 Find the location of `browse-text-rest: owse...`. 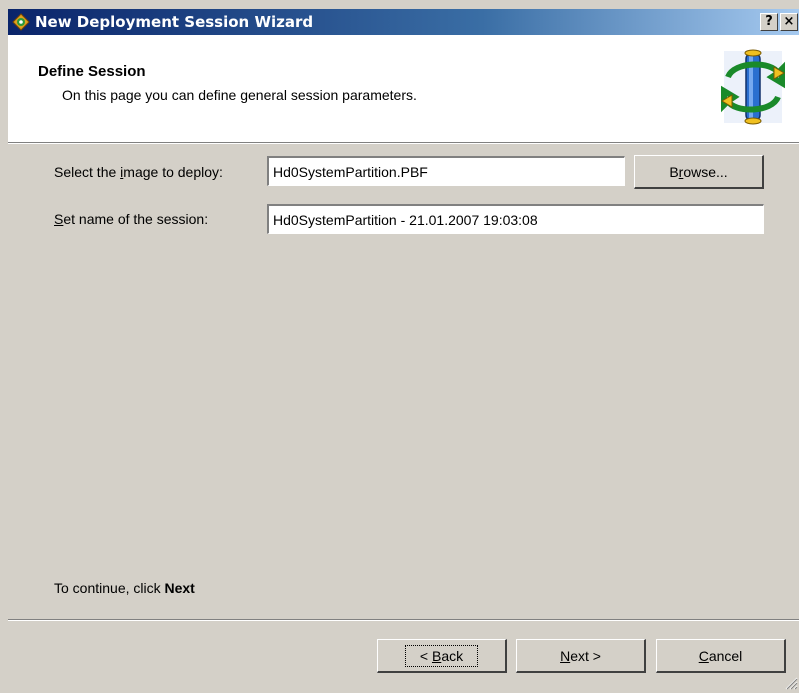

browse-text-rest: owse... is located at coordinates (705, 171).